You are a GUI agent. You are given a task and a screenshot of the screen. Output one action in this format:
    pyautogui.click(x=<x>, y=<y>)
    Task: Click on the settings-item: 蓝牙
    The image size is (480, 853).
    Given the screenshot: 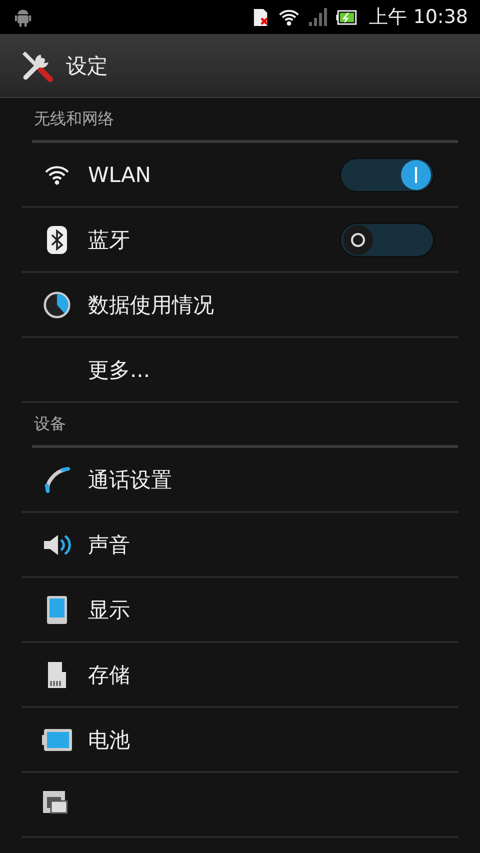 What is the action you would take?
    pyautogui.click(x=240, y=240)
    